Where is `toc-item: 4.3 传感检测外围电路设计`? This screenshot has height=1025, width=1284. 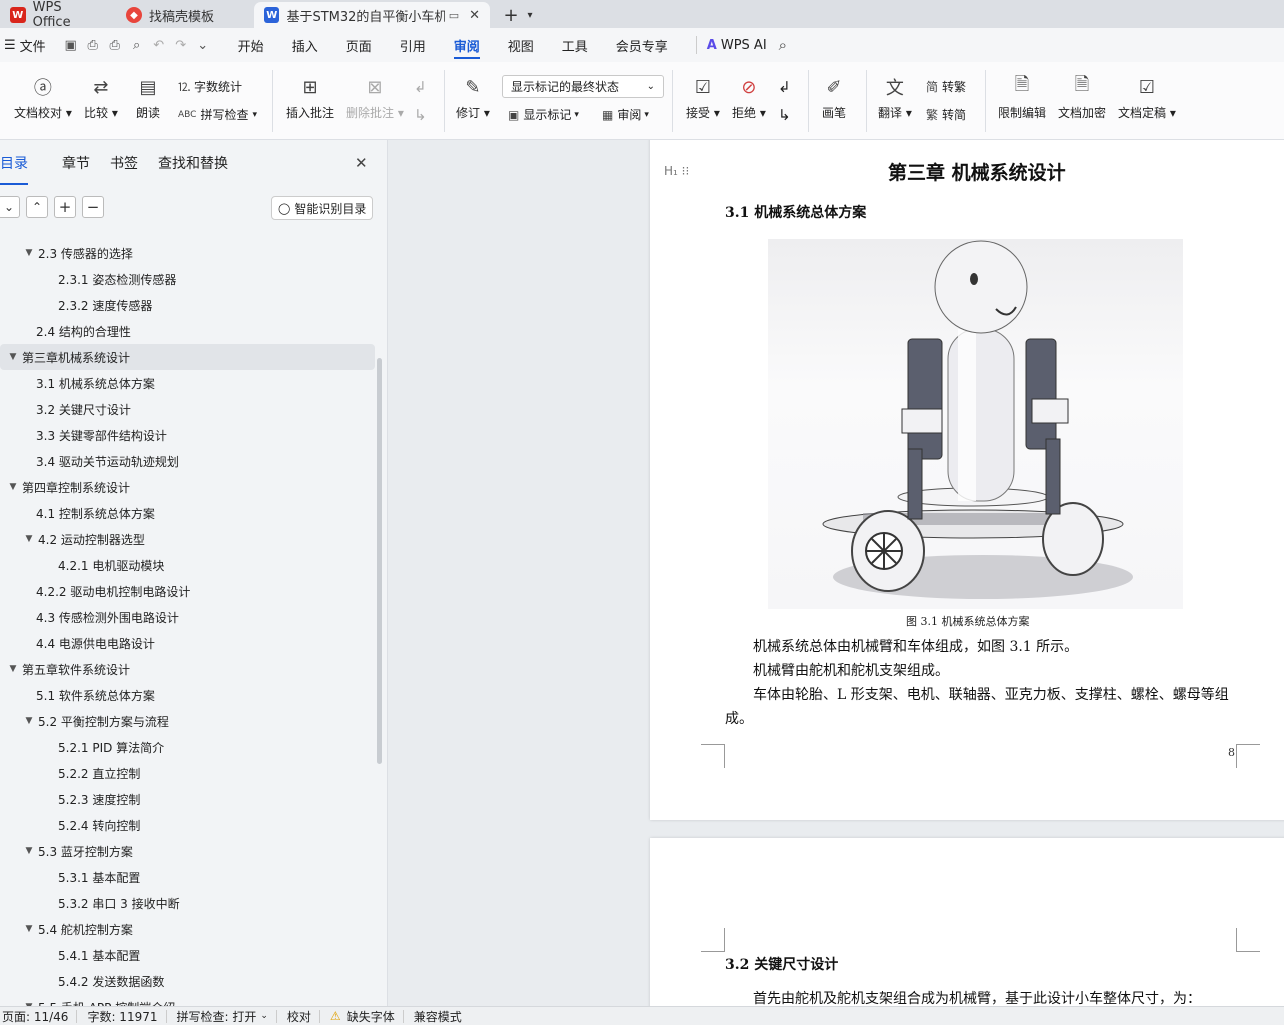 toc-item: 4.3 传感检测外围电路设计 is located at coordinates (189, 617).